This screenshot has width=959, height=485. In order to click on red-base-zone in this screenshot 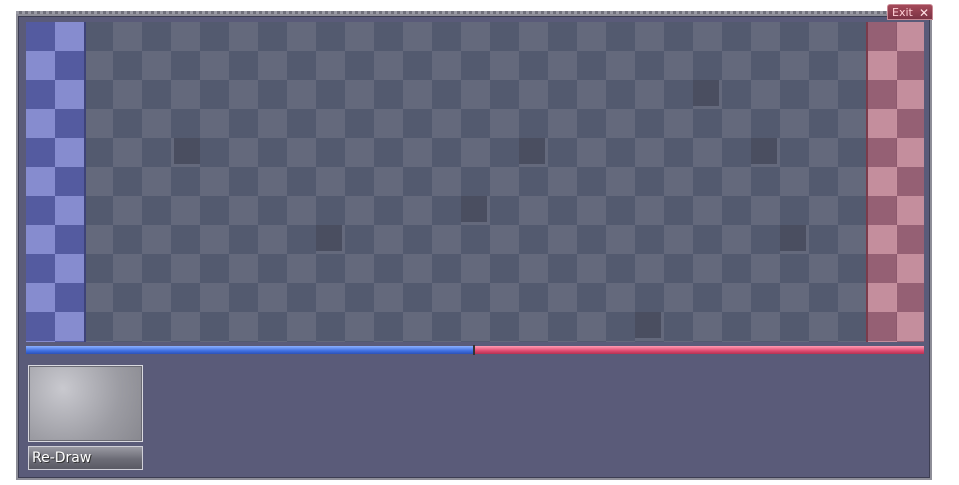, I will do `click(895, 182)`.